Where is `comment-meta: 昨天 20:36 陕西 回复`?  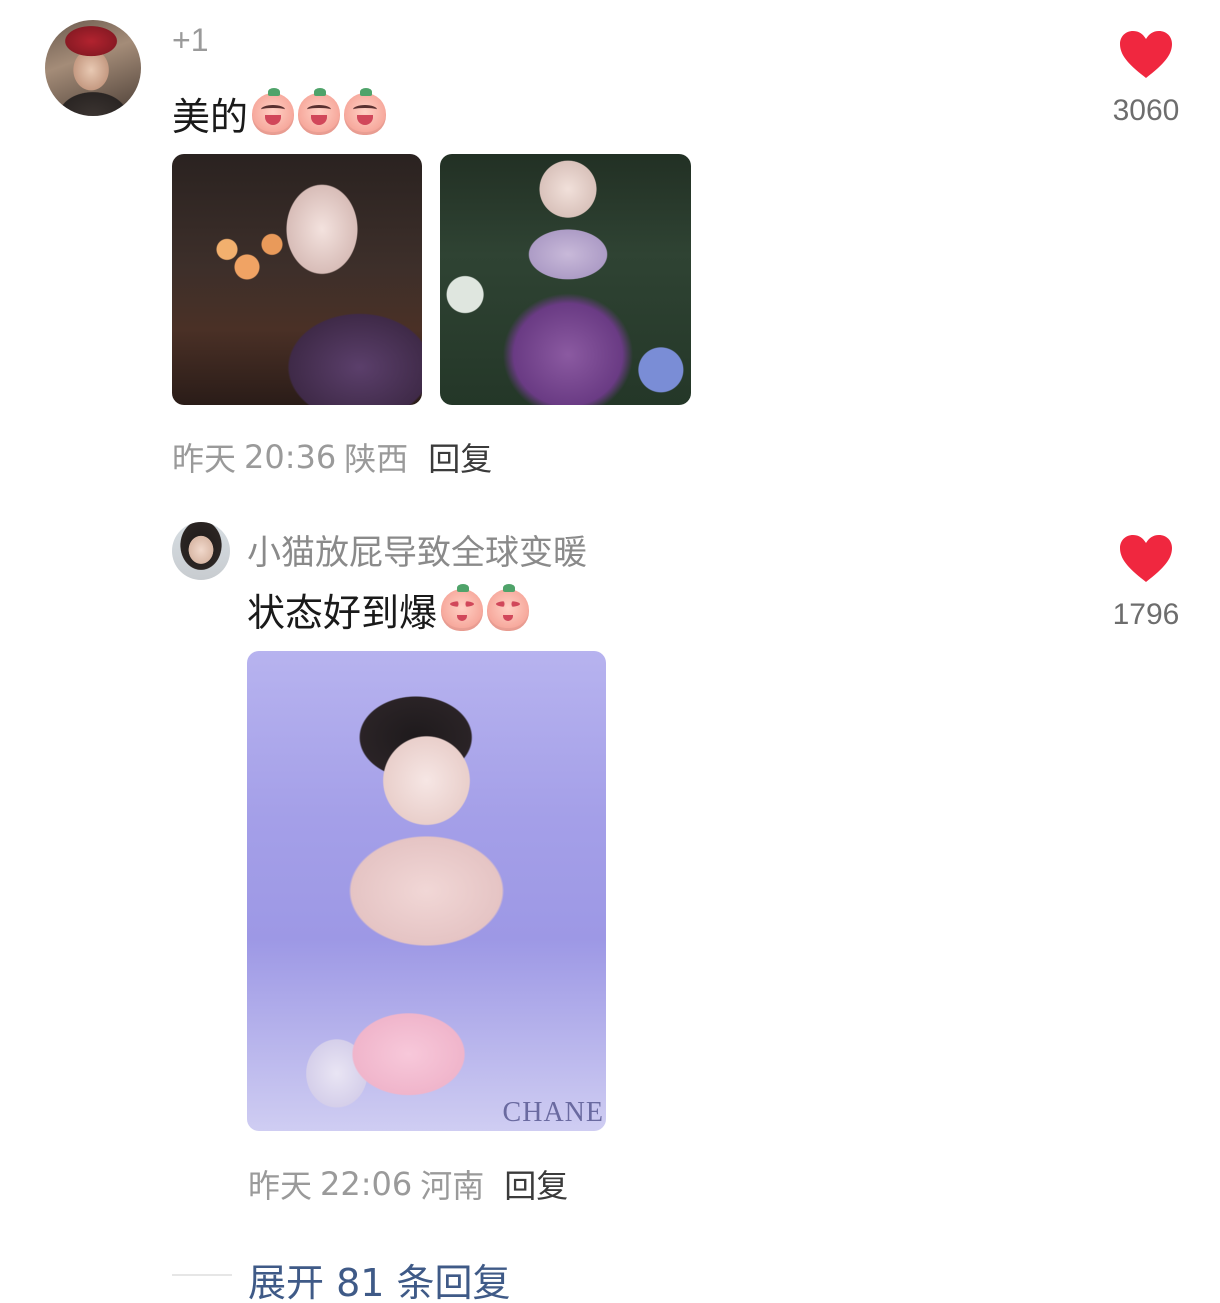
comment-meta: 昨天 20:36 陕西 回复 is located at coordinates (332, 457).